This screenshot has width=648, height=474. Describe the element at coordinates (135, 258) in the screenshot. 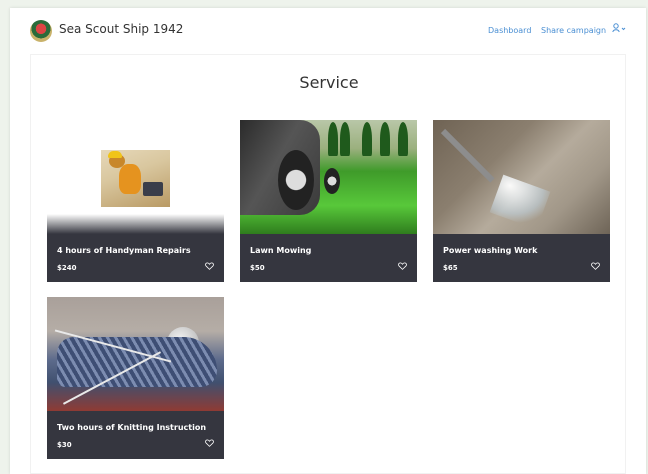

I see `card-info: 4 hours of Handyman Repairs $240` at that location.